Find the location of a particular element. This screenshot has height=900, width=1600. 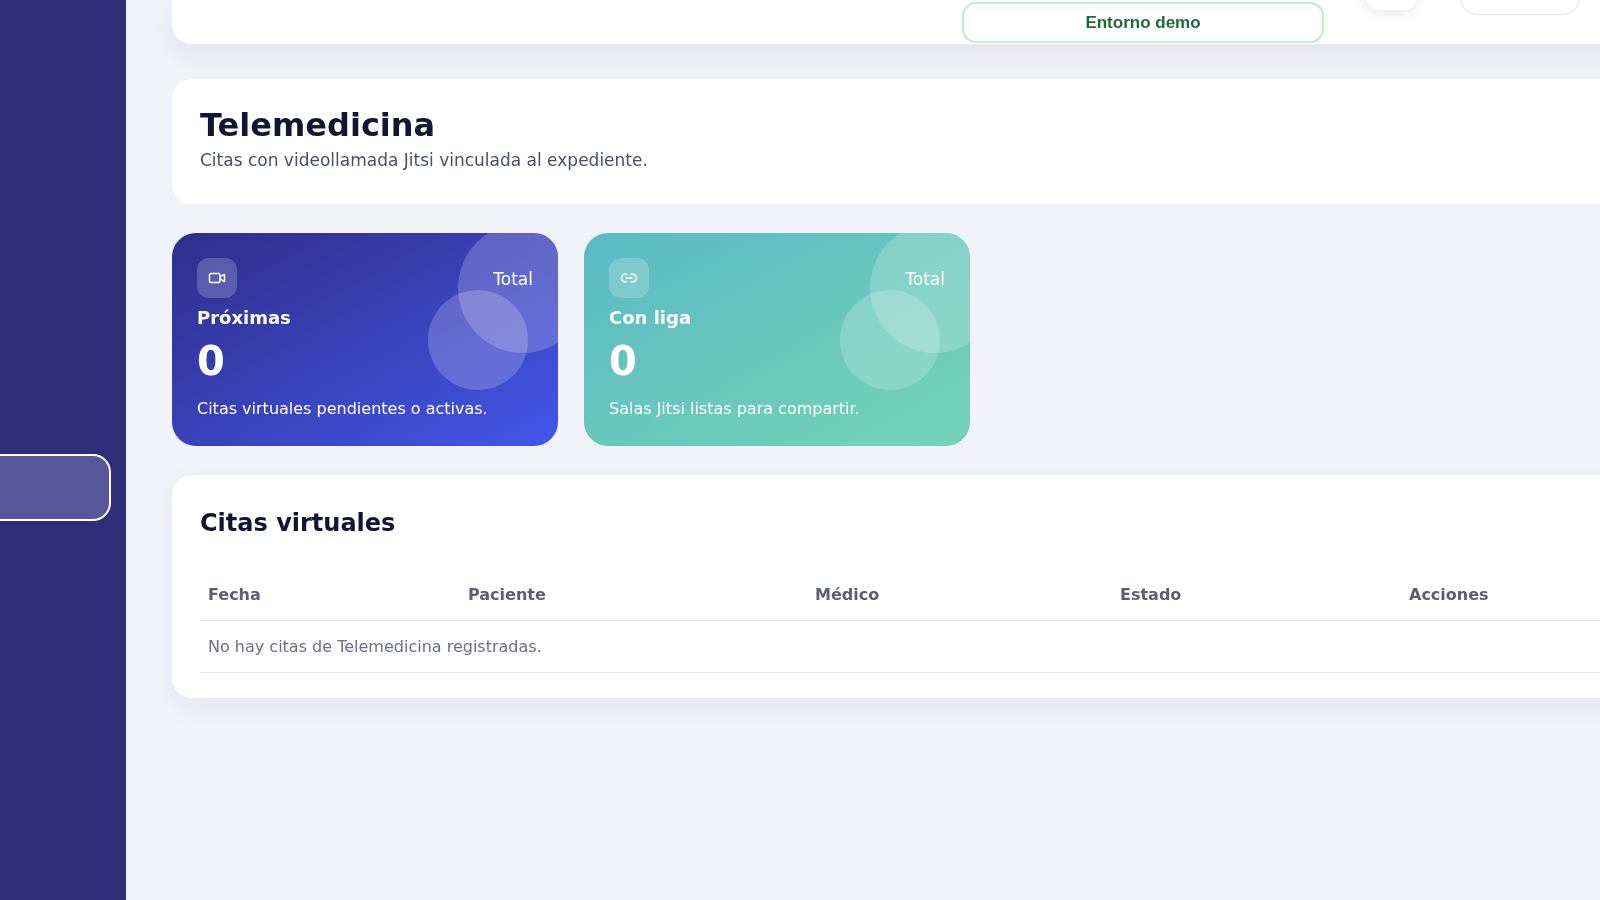

section-title: Citas virtuales is located at coordinates (298, 523).